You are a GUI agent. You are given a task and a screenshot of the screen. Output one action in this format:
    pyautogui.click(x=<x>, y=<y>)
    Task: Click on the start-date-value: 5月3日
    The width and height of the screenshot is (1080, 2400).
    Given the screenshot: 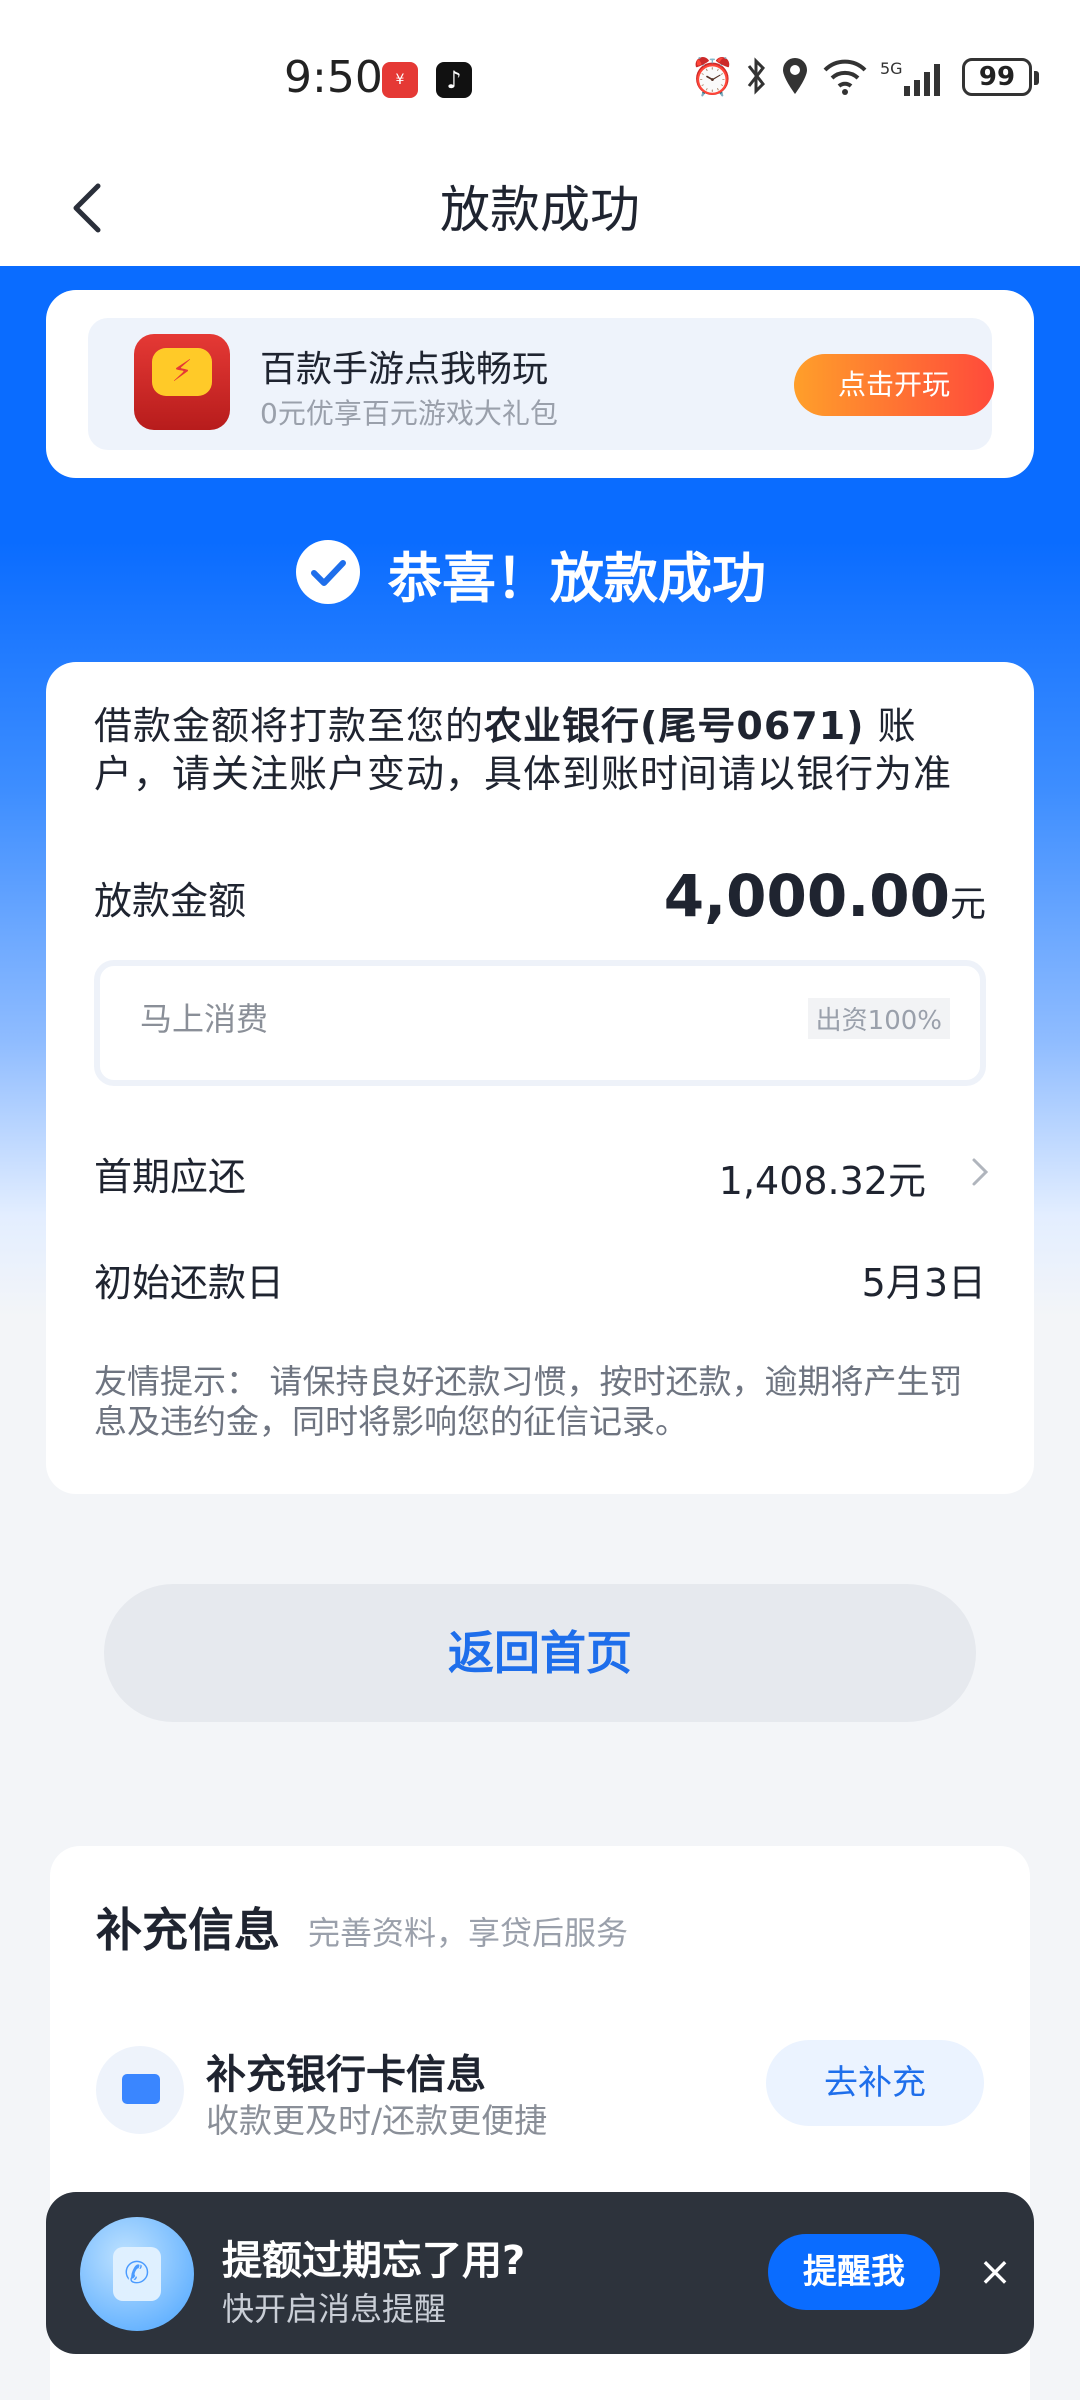 What is the action you would take?
    pyautogui.click(x=923, y=1283)
    